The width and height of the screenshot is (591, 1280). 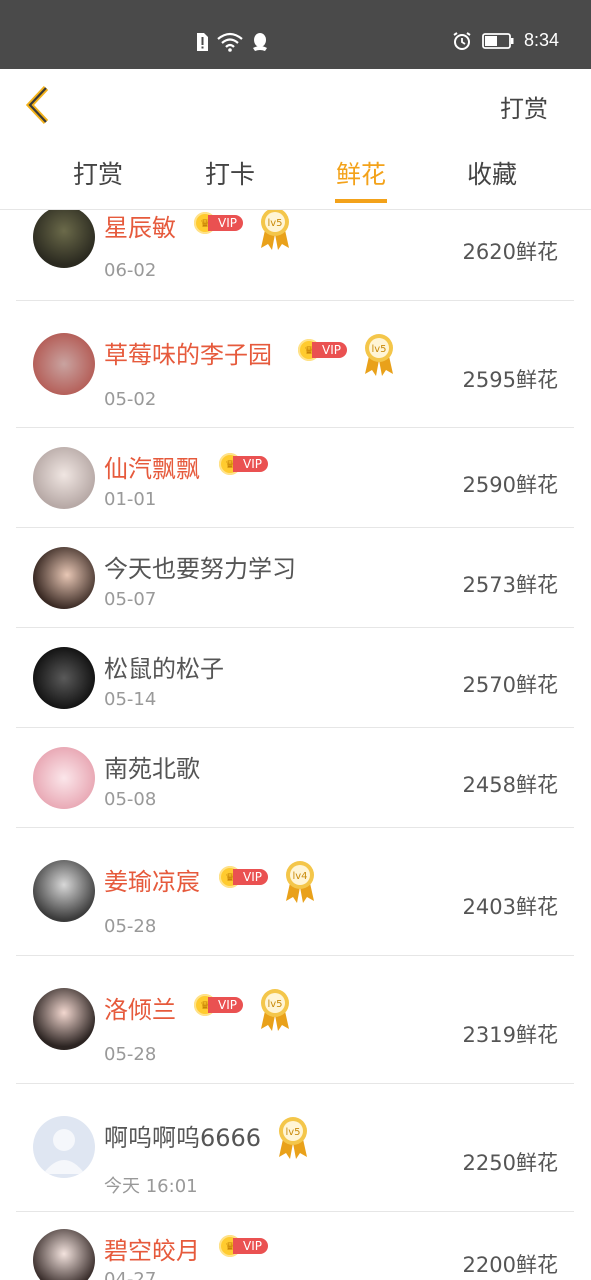 What do you see at coordinates (492, 173) in the screenshot?
I see `tab-favorites: 收藏` at bounding box center [492, 173].